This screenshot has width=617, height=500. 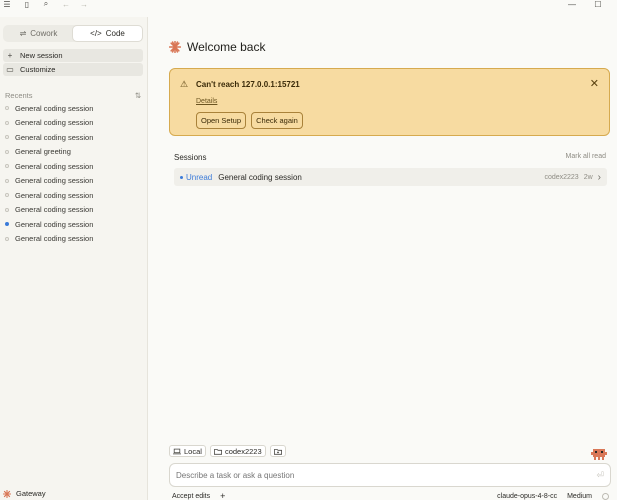 I want to click on forward-arrow-icon: →, so click(x=84, y=4).